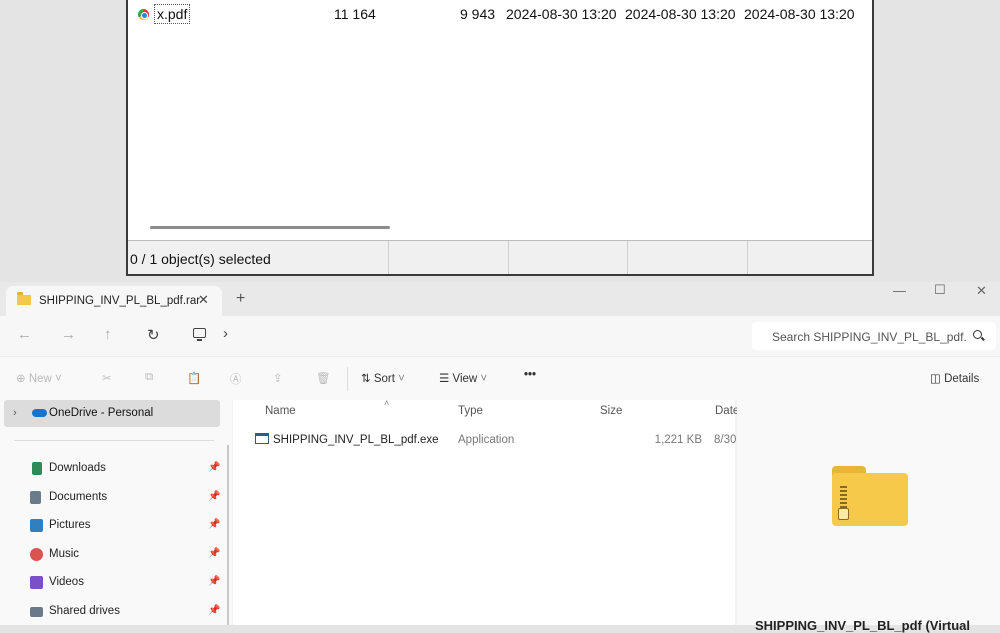 The width and height of the screenshot is (1000, 633). I want to click on close-button: ✕, so click(981, 291).